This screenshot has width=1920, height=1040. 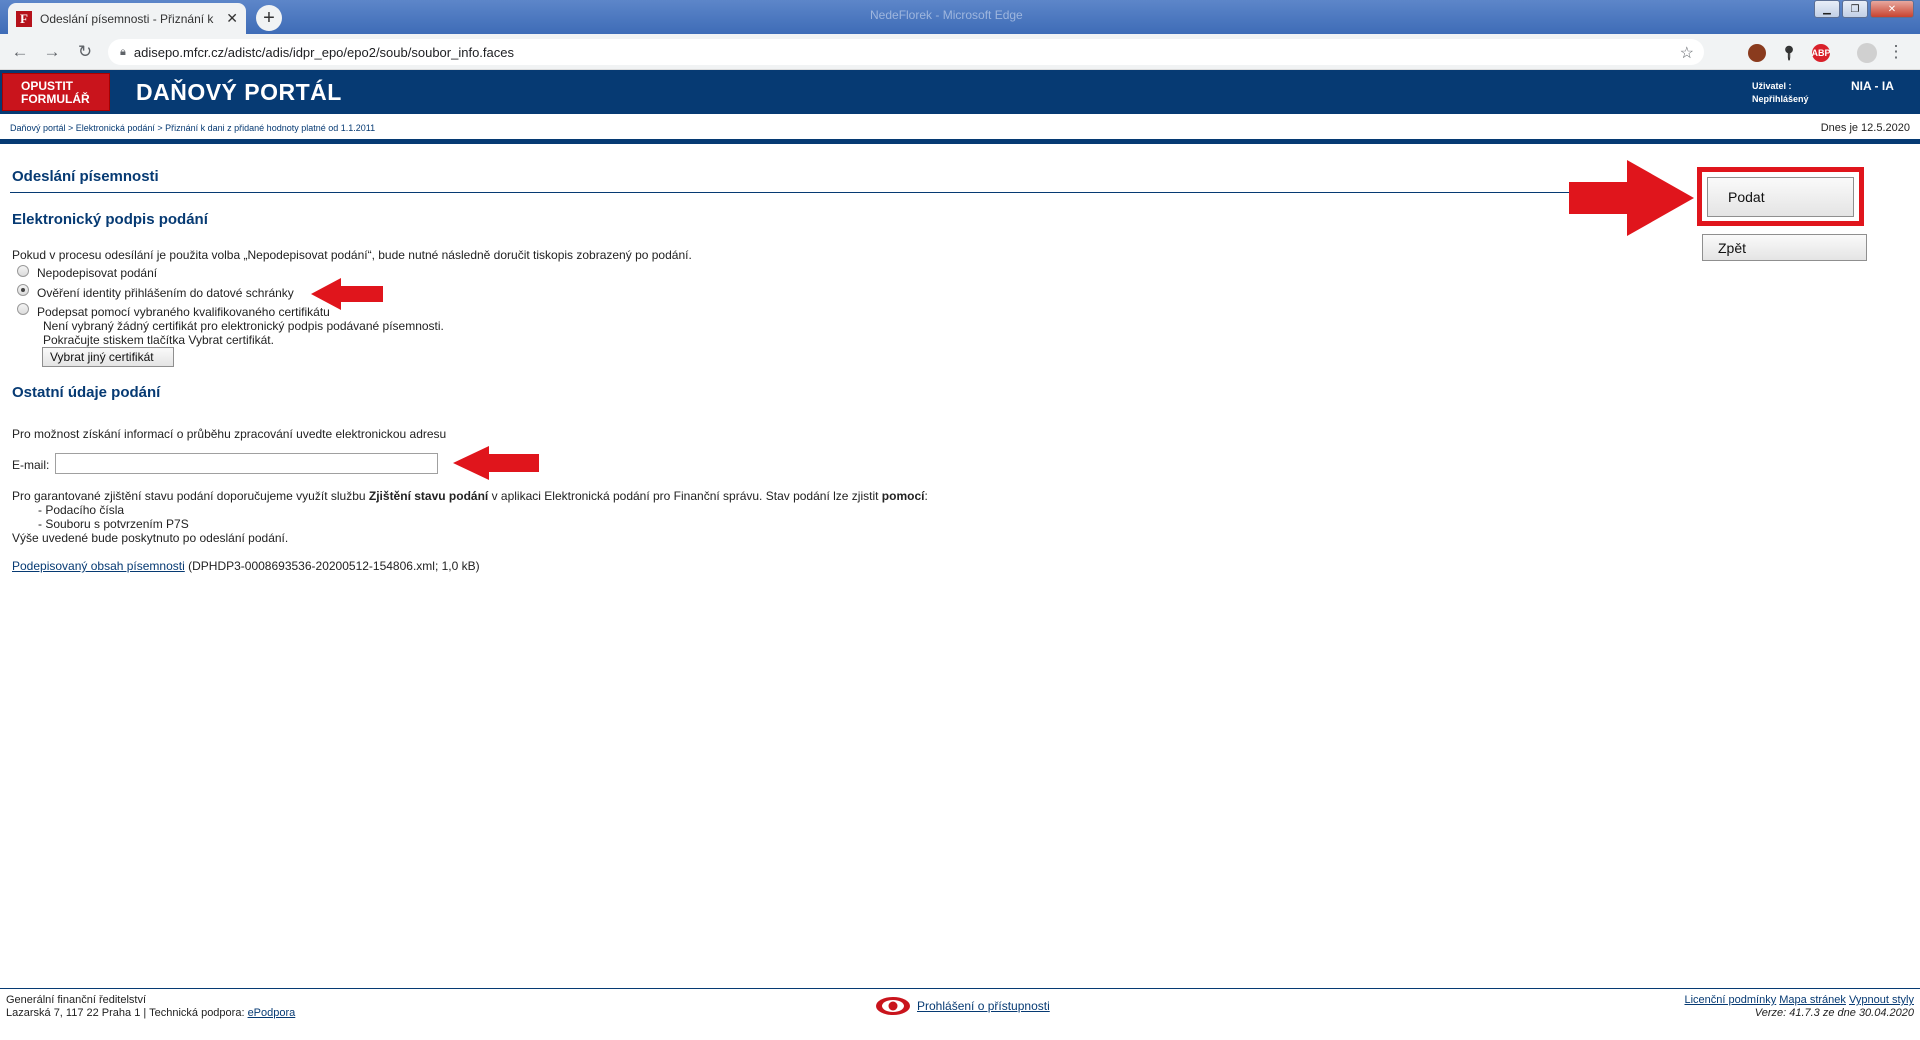 I want to click on user-value: NIA - IA, so click(x=1872, y=86).